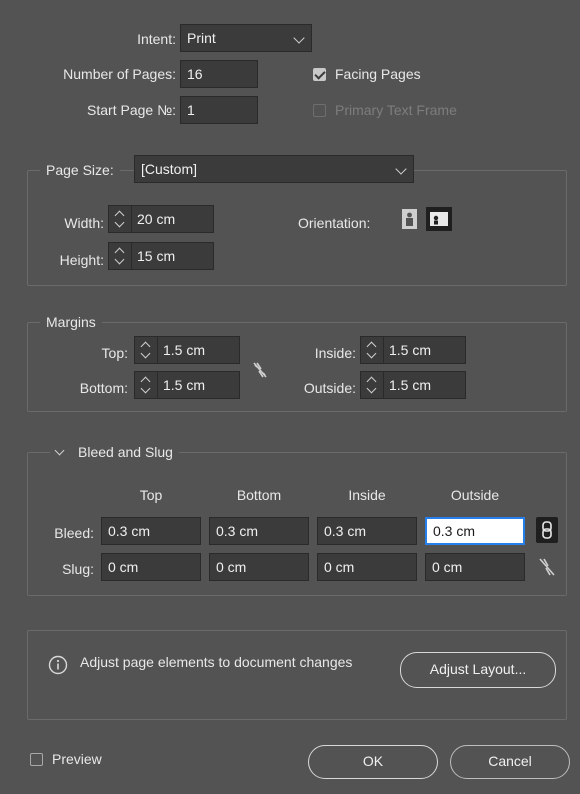  I want to click on bleed-outside-field: 0.3 cm, so click(475, 531).